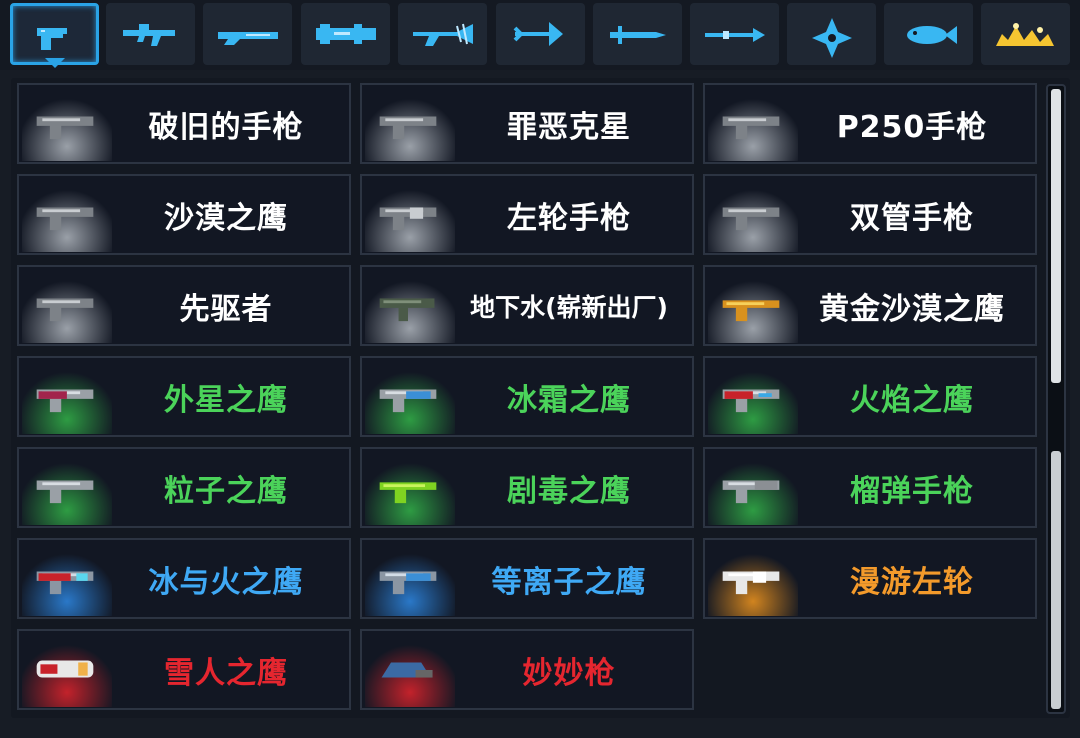 Image resolution: width=1080 pixels, height=738 pixels. I want to click on pistol-category-icon, so click(51, 39).